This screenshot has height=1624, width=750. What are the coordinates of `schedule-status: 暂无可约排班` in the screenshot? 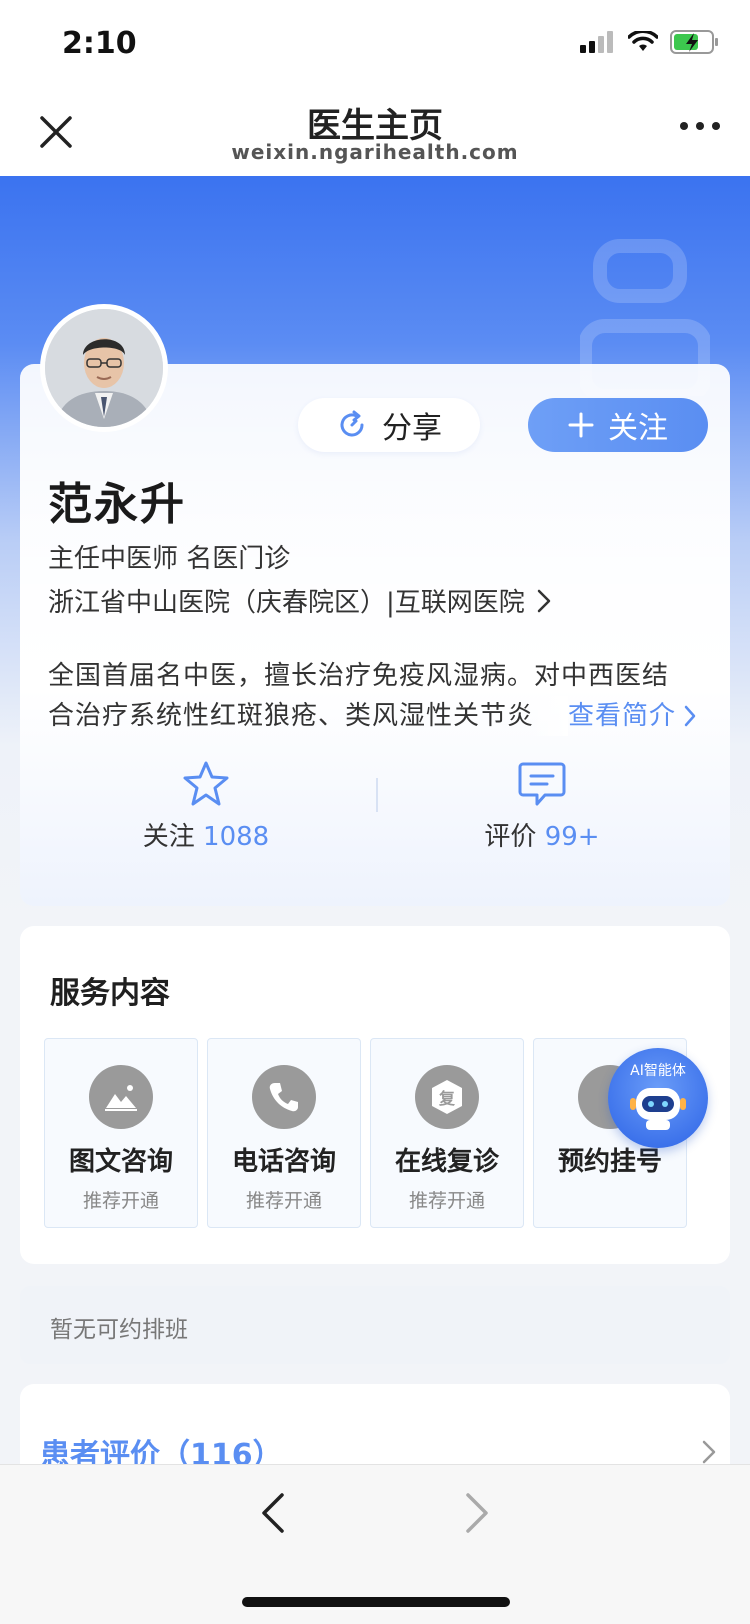 It's located at (119, 1330).